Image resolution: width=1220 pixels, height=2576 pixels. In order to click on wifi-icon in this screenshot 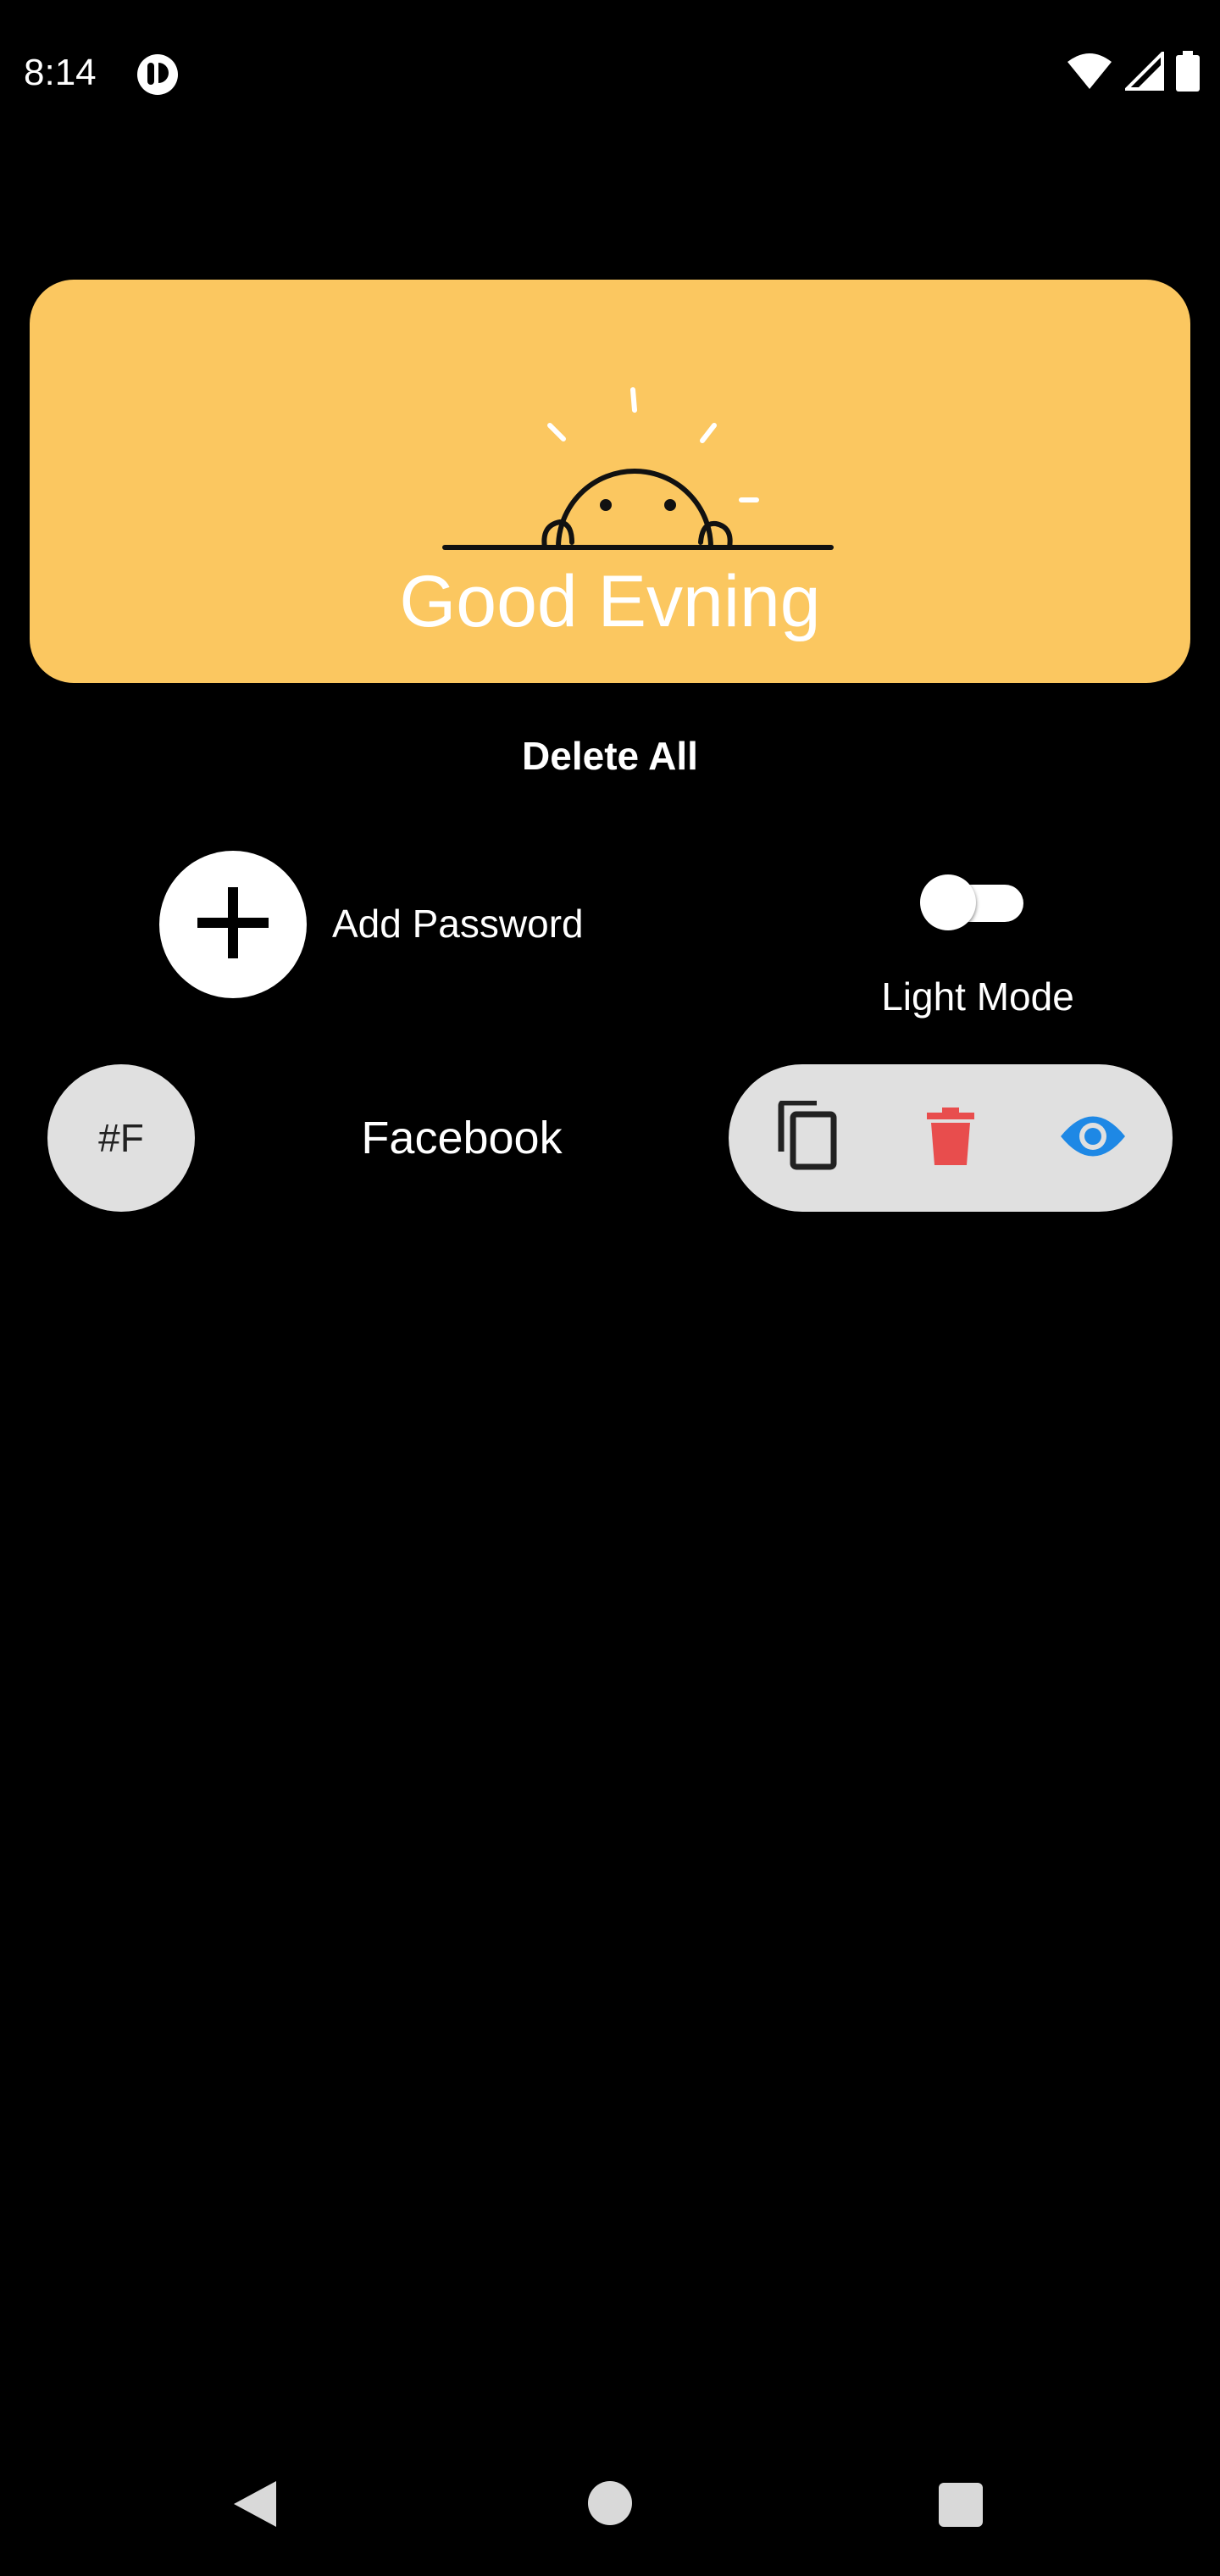, I will do `click(1089, 73)`.